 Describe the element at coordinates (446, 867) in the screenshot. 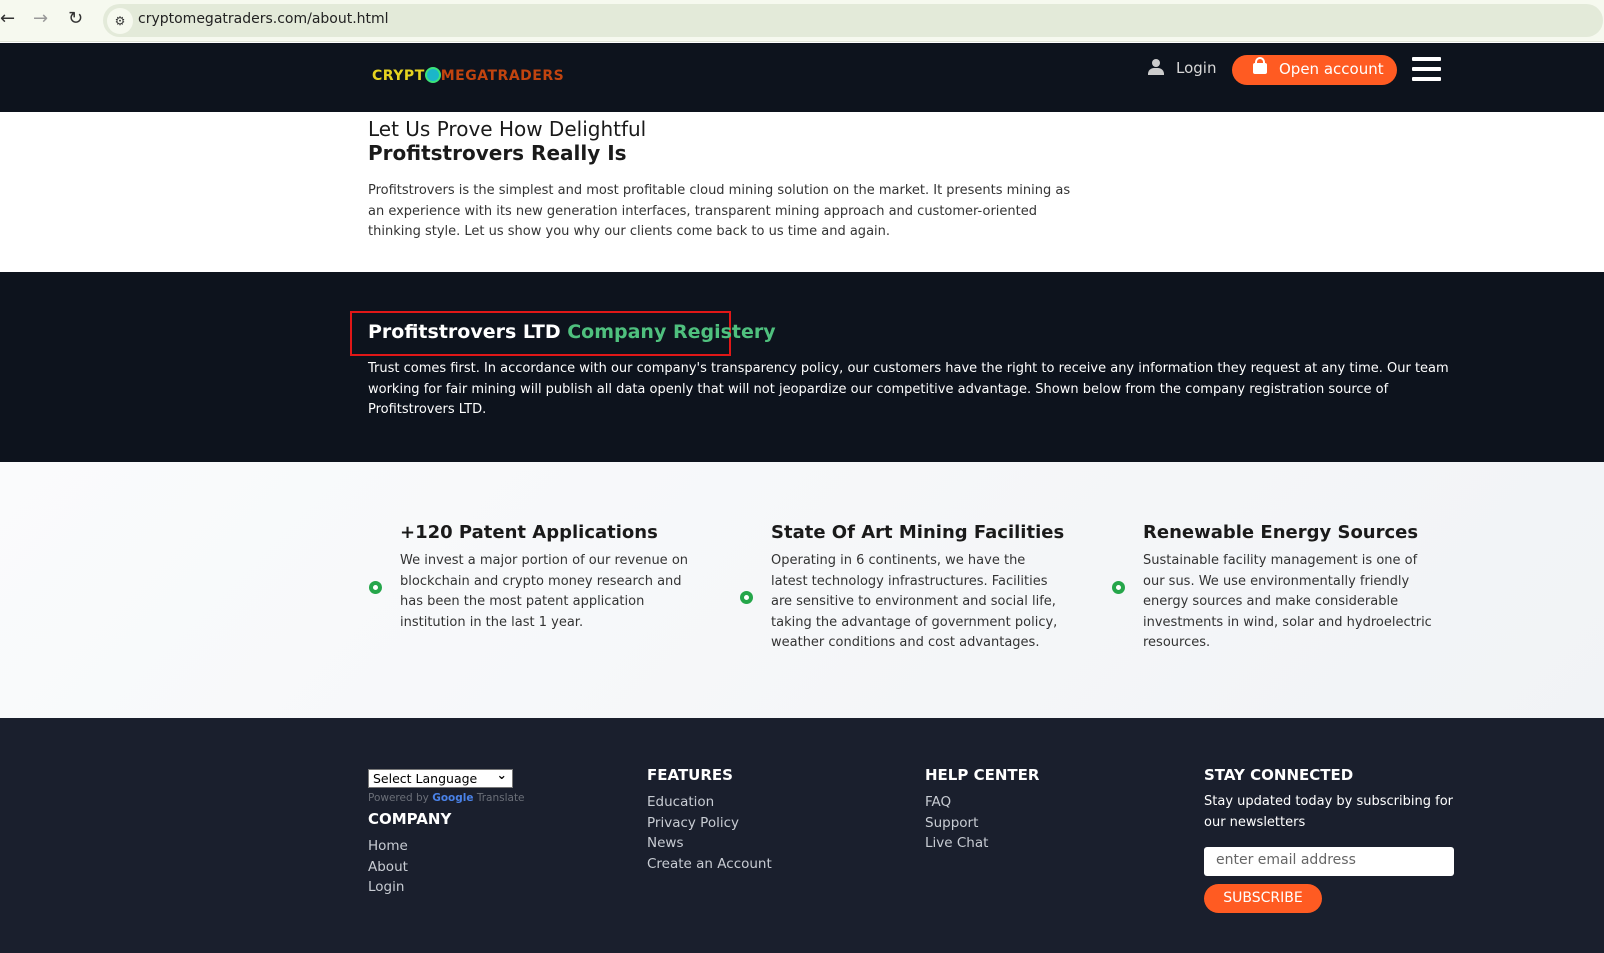

I see `footer-link-about: About` at that location.